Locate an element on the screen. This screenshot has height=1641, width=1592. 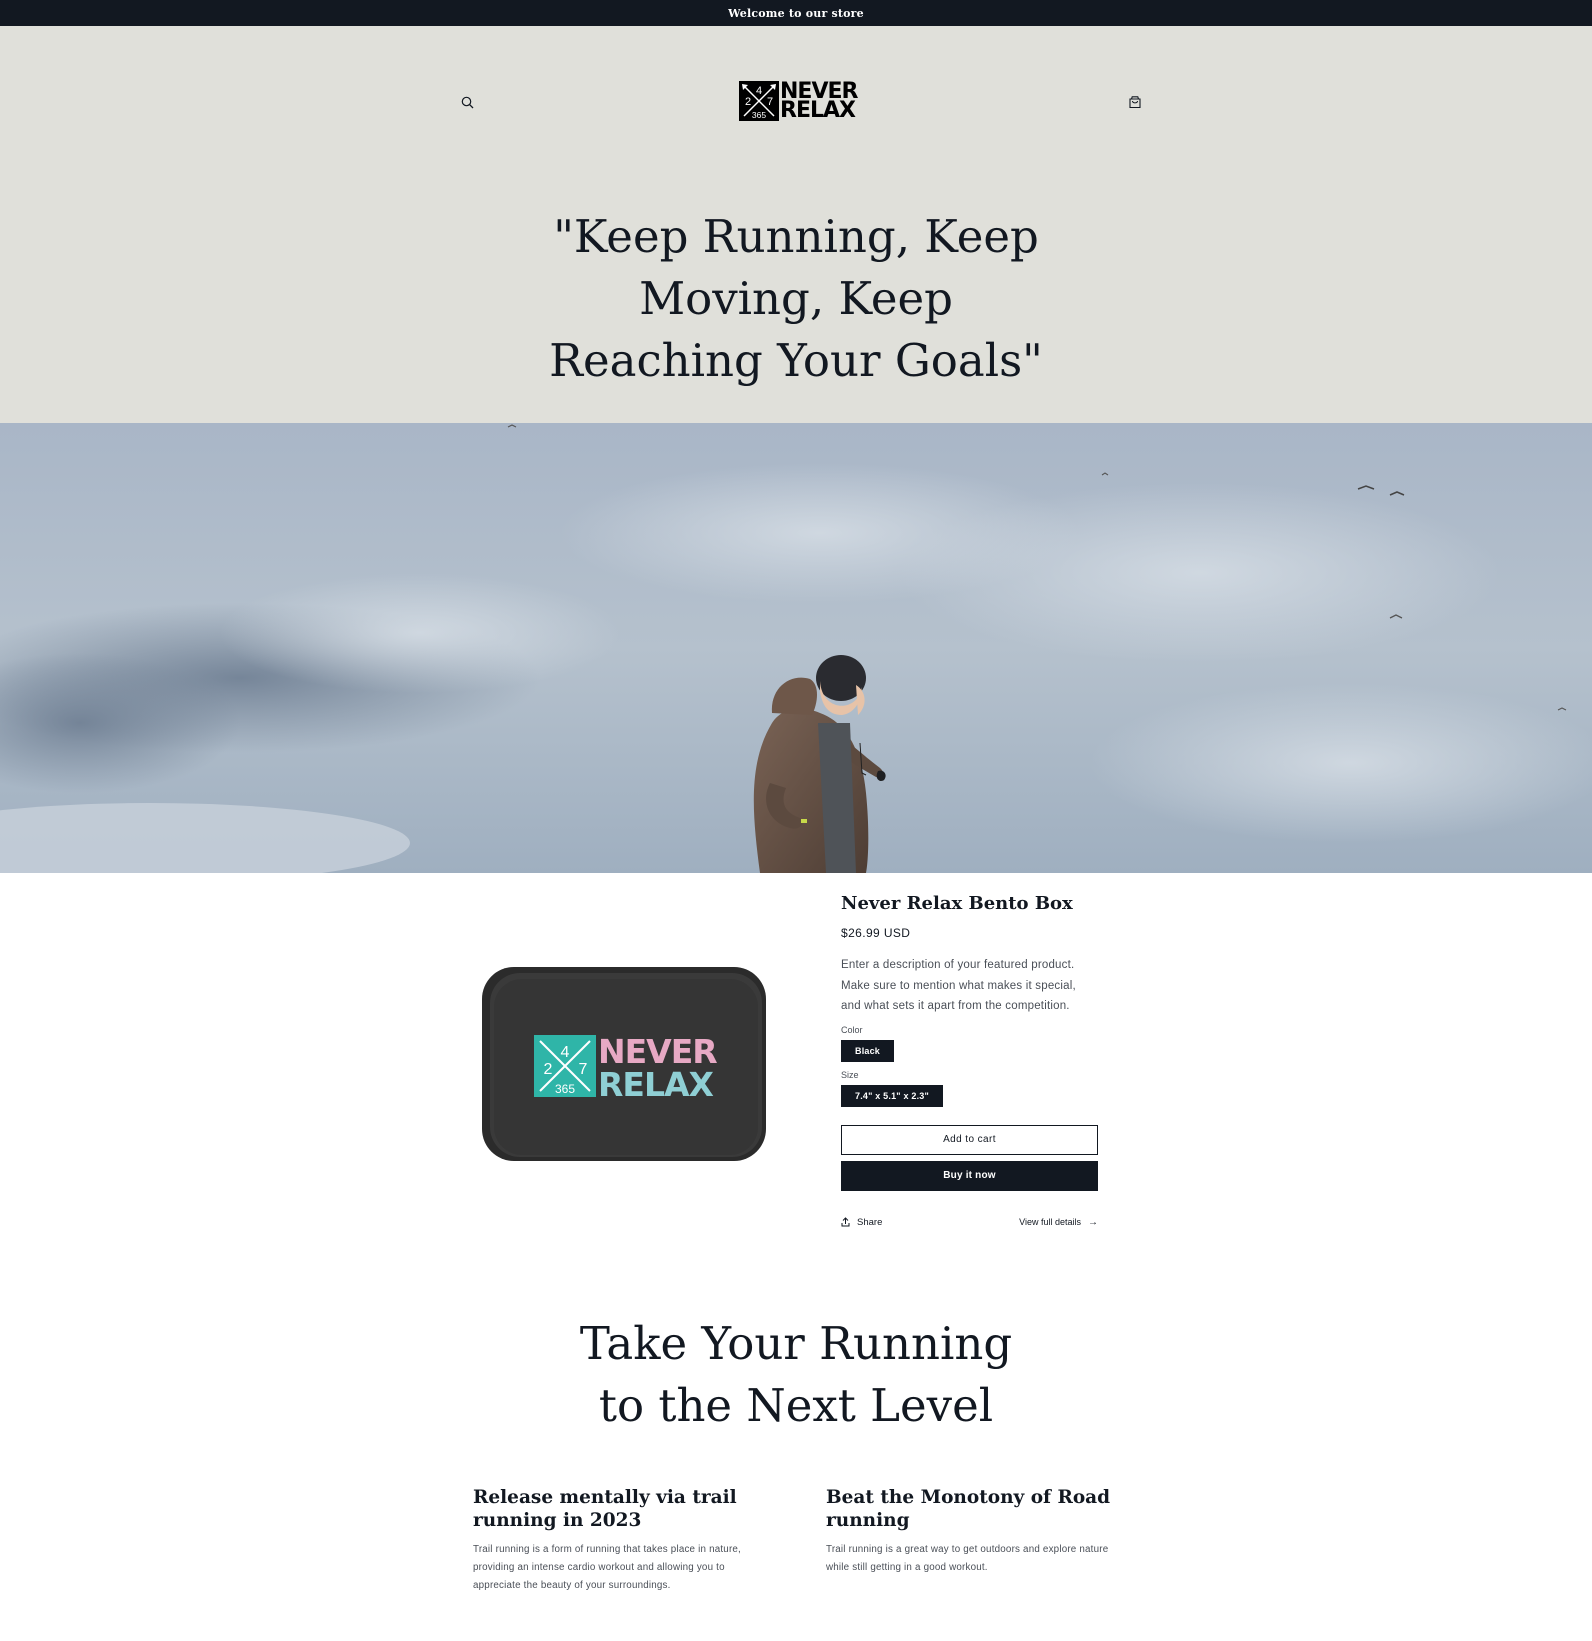
view-full-details-link: View full details → is located at coordinates (1058, 1222).